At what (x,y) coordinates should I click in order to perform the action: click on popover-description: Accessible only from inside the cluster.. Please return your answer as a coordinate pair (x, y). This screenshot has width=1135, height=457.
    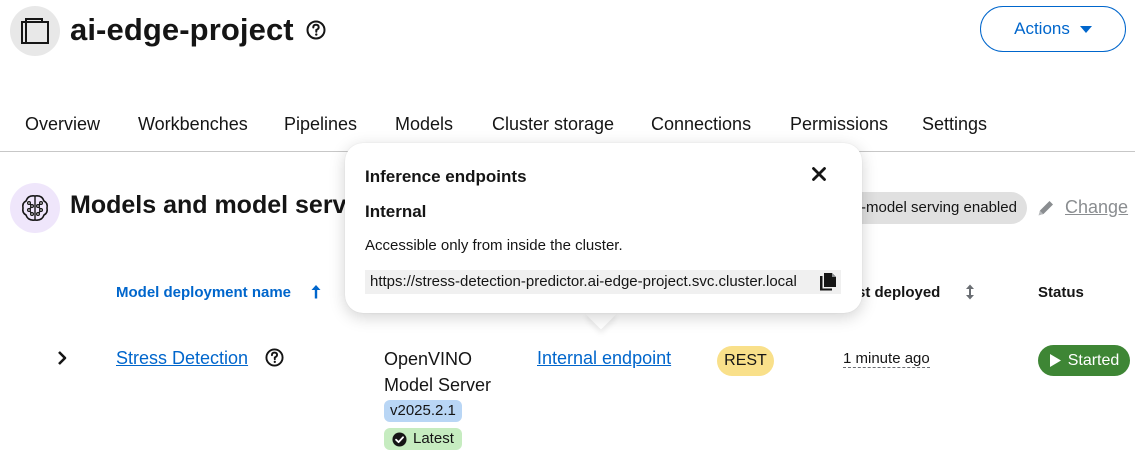
    Looking at the image, I should click on (494, 245).